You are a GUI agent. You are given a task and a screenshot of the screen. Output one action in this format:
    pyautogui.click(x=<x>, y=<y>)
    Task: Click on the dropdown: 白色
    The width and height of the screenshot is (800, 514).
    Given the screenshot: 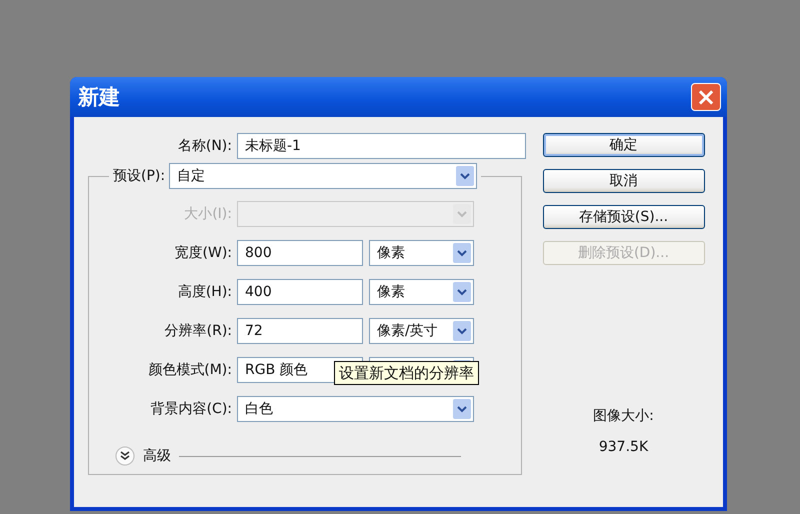 What is the action you would take?
    pyautogui.click(x=355, y=409)
    